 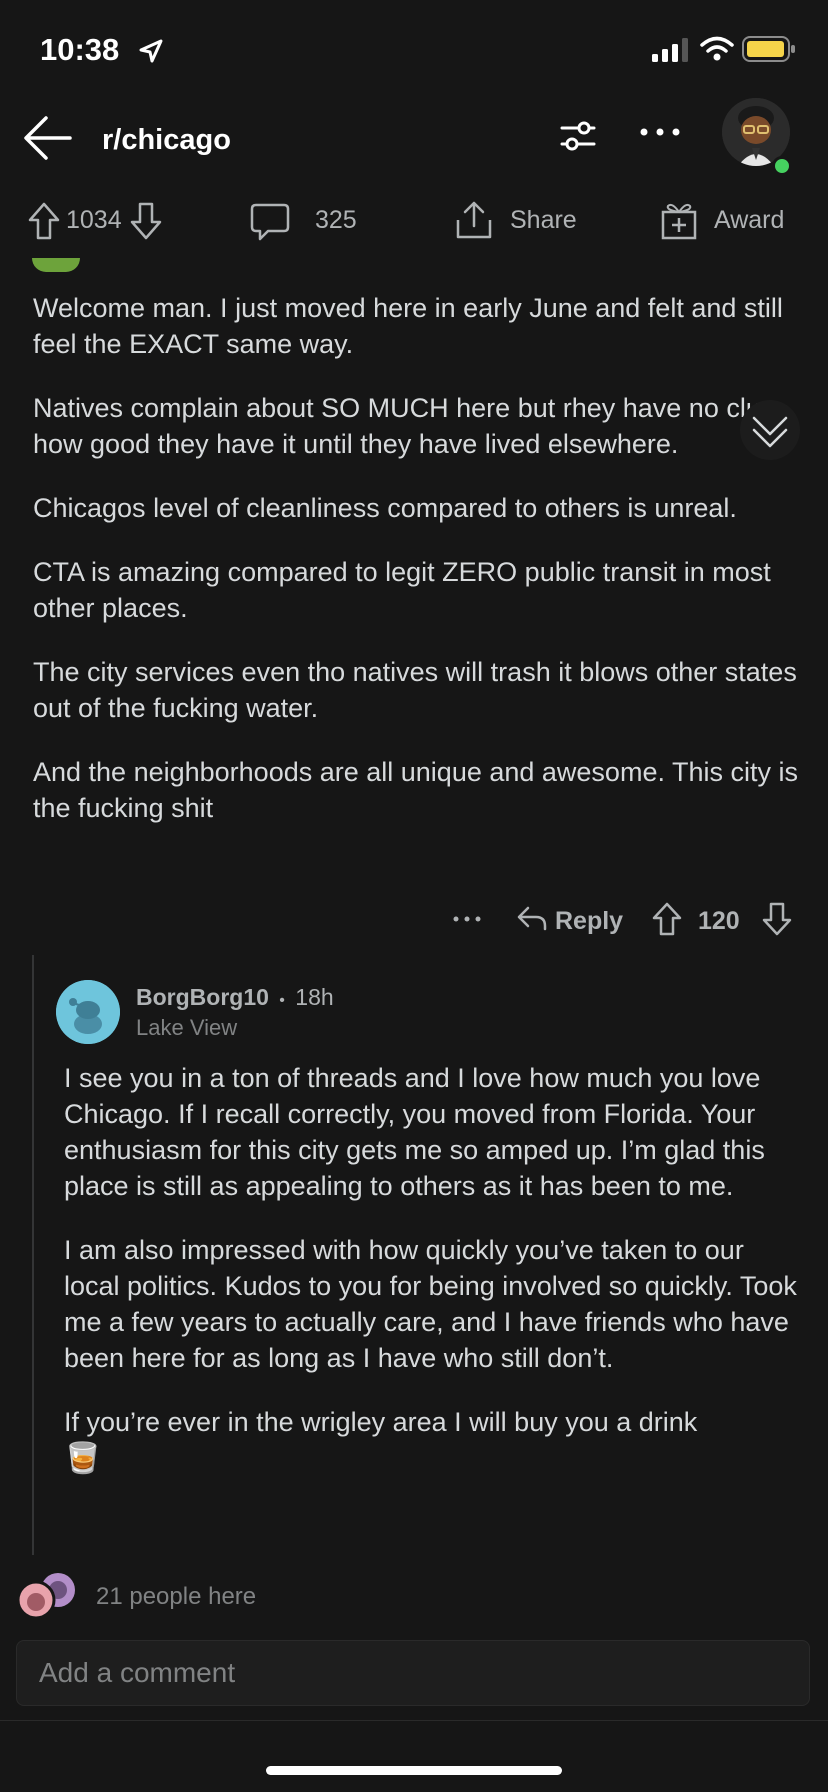 What do you see at coordinates (777, 919) in the screenshot?
I see `comment-downvote-icon` at bounding box center [777, 919].